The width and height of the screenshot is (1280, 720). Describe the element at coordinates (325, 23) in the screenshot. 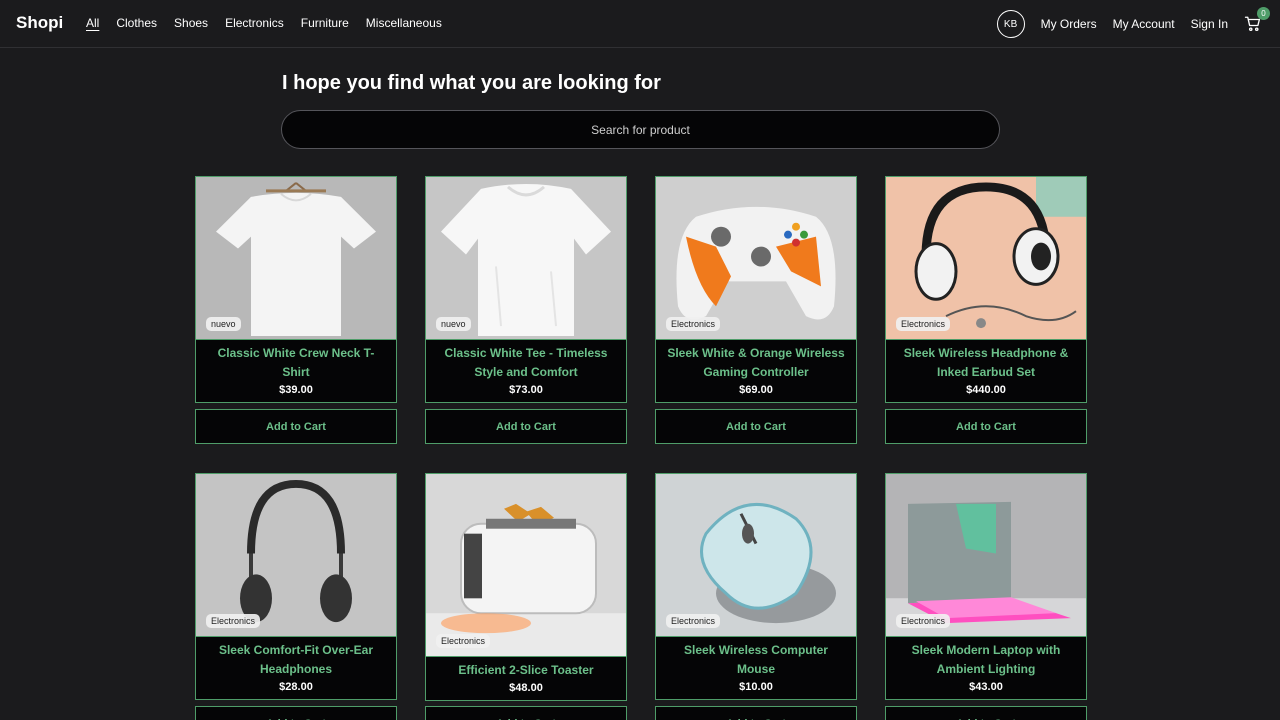

I see `nav-item-furniture: Furniture` at that location.